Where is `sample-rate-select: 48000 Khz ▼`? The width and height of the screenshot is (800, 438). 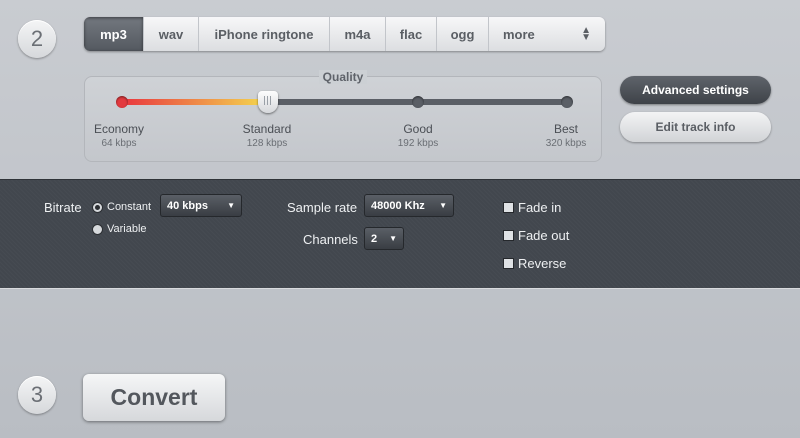 sample-rate-select: 48000 Khz ▼ is located at coordinates (409, 205).